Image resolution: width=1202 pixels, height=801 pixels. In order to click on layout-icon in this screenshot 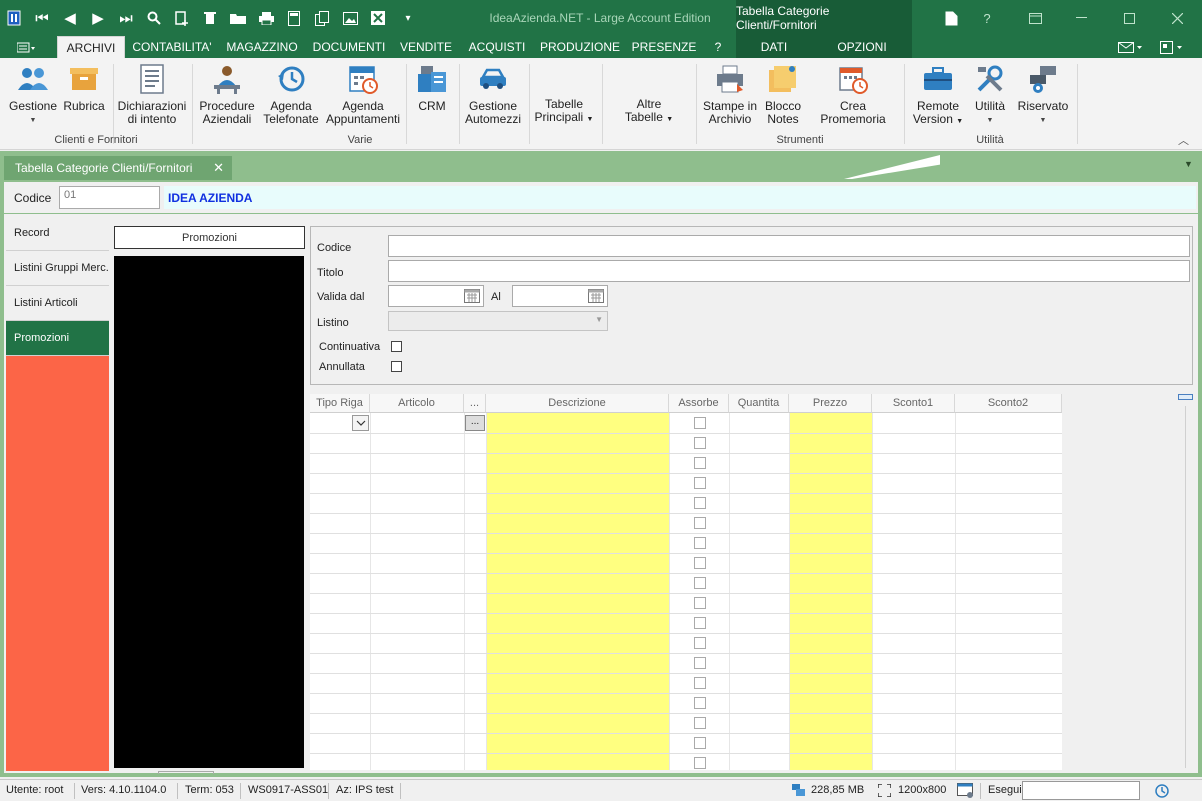, I will do `click(1172, 47)`.